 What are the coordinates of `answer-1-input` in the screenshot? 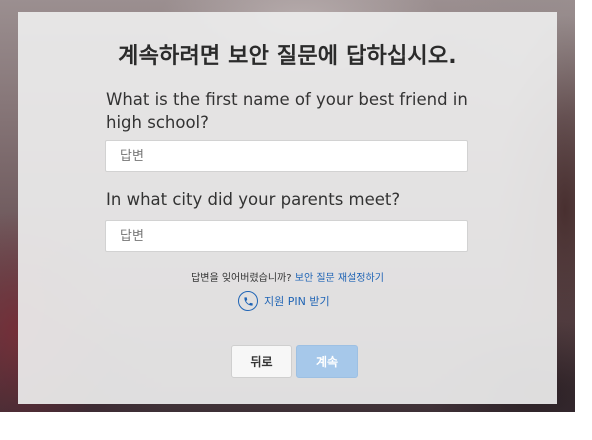 It's located at (286, 156).